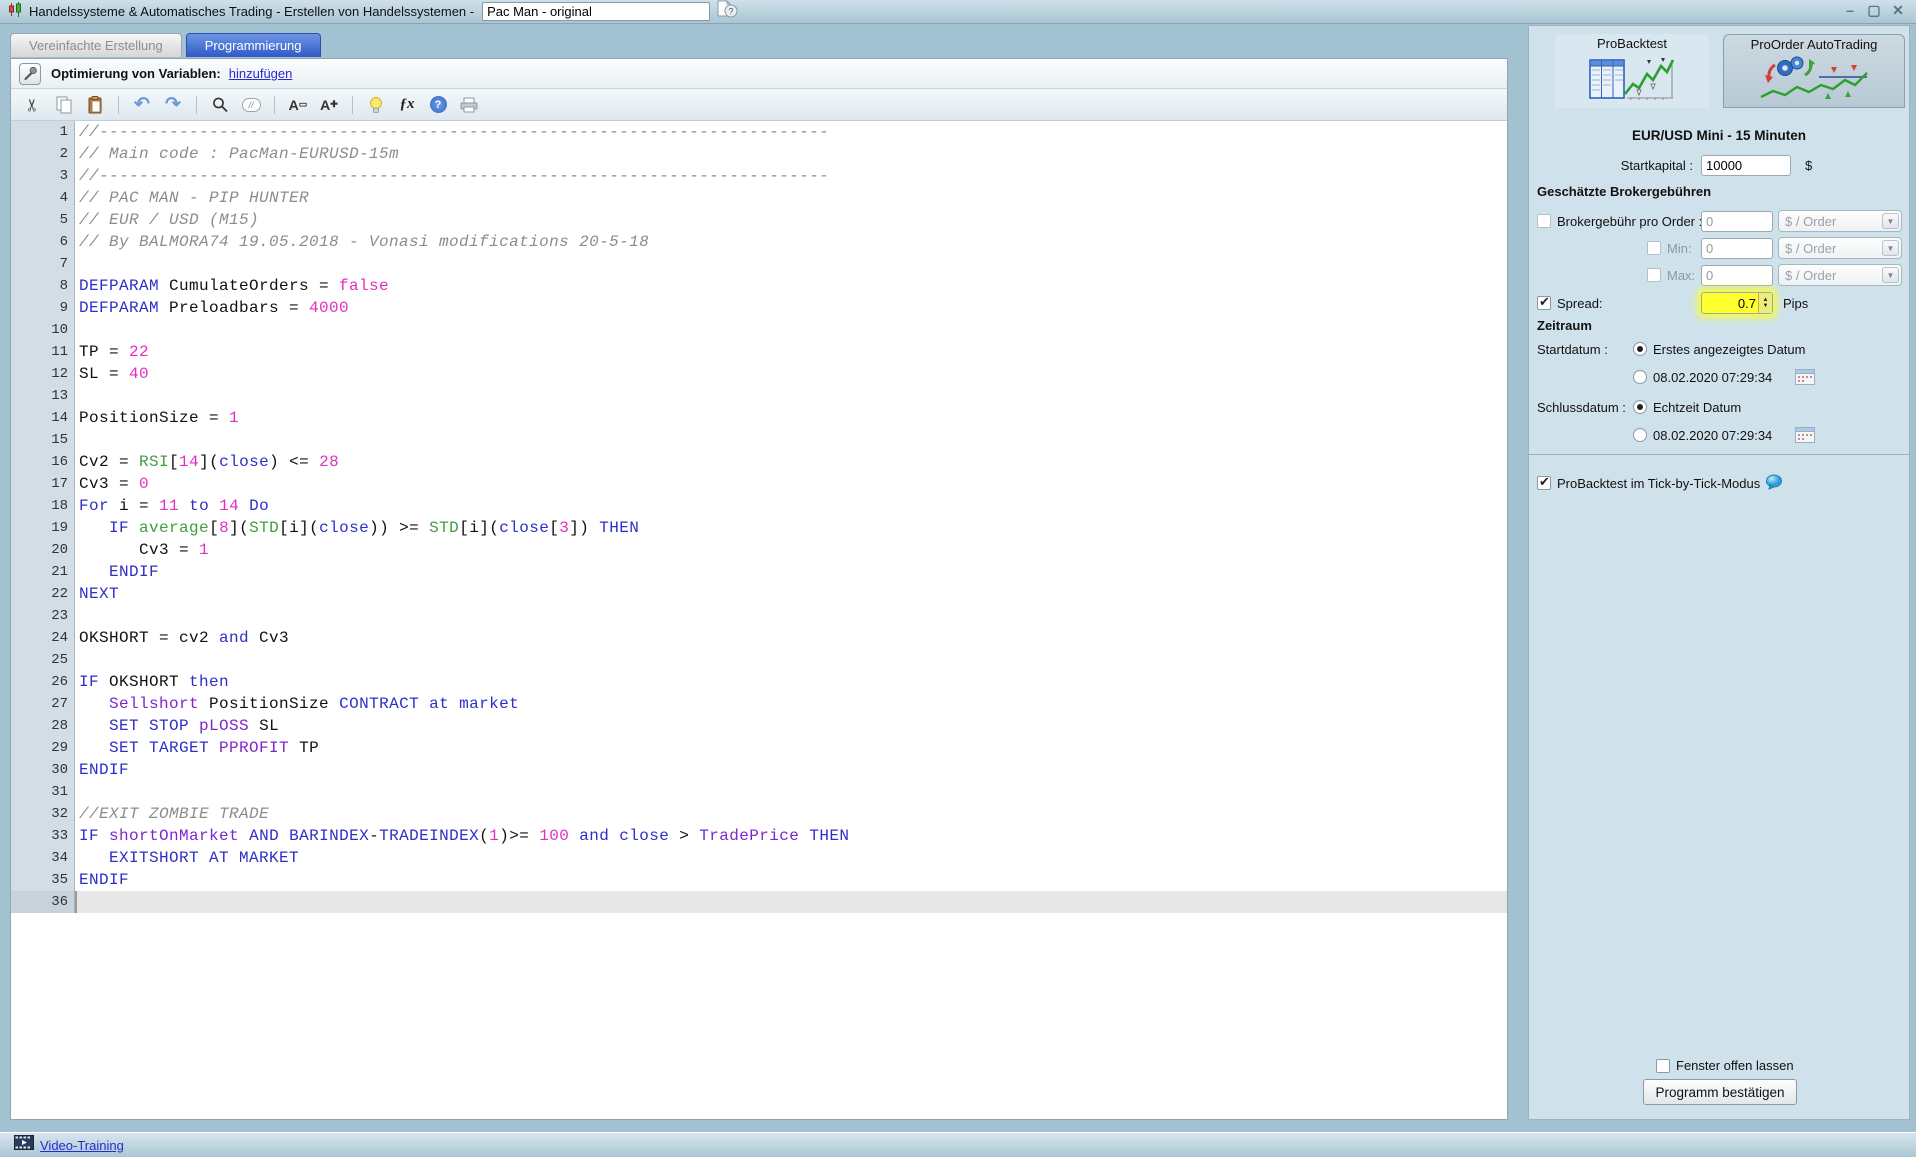 Image resolution: width=1916 pixels, height=1157 pixels. Describe the element at coordinates (1640, 349) in the screenshot. I see `start-first-date-radio` at that location.